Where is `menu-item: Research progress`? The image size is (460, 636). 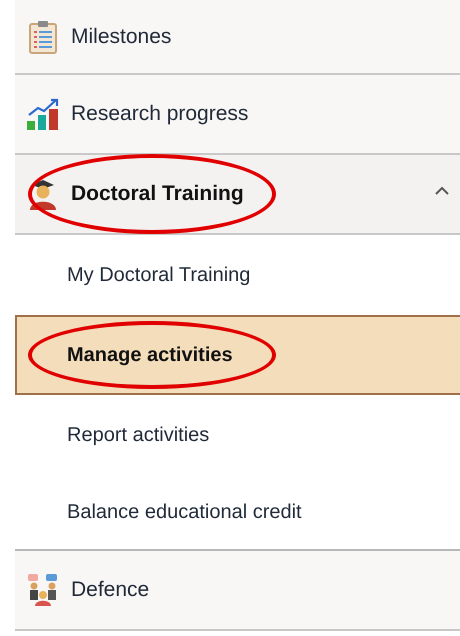 menu-item: Research progress is located at coordinates (237, 115).